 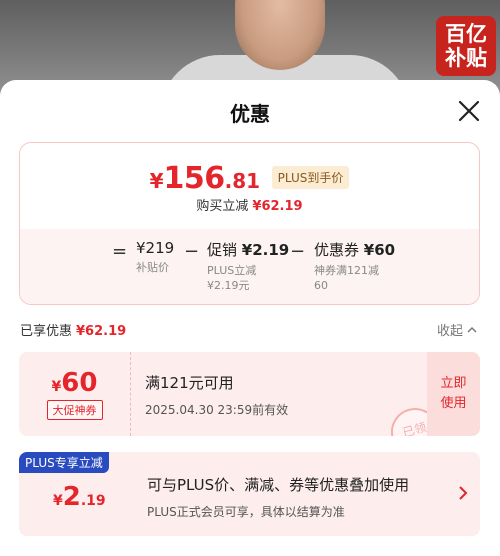 What do you see at coordinates (217, 410) in the screenshot?
I see `coupon-expiry: 2025.04.30 23:59前有效` at bounding box center [217, 410].